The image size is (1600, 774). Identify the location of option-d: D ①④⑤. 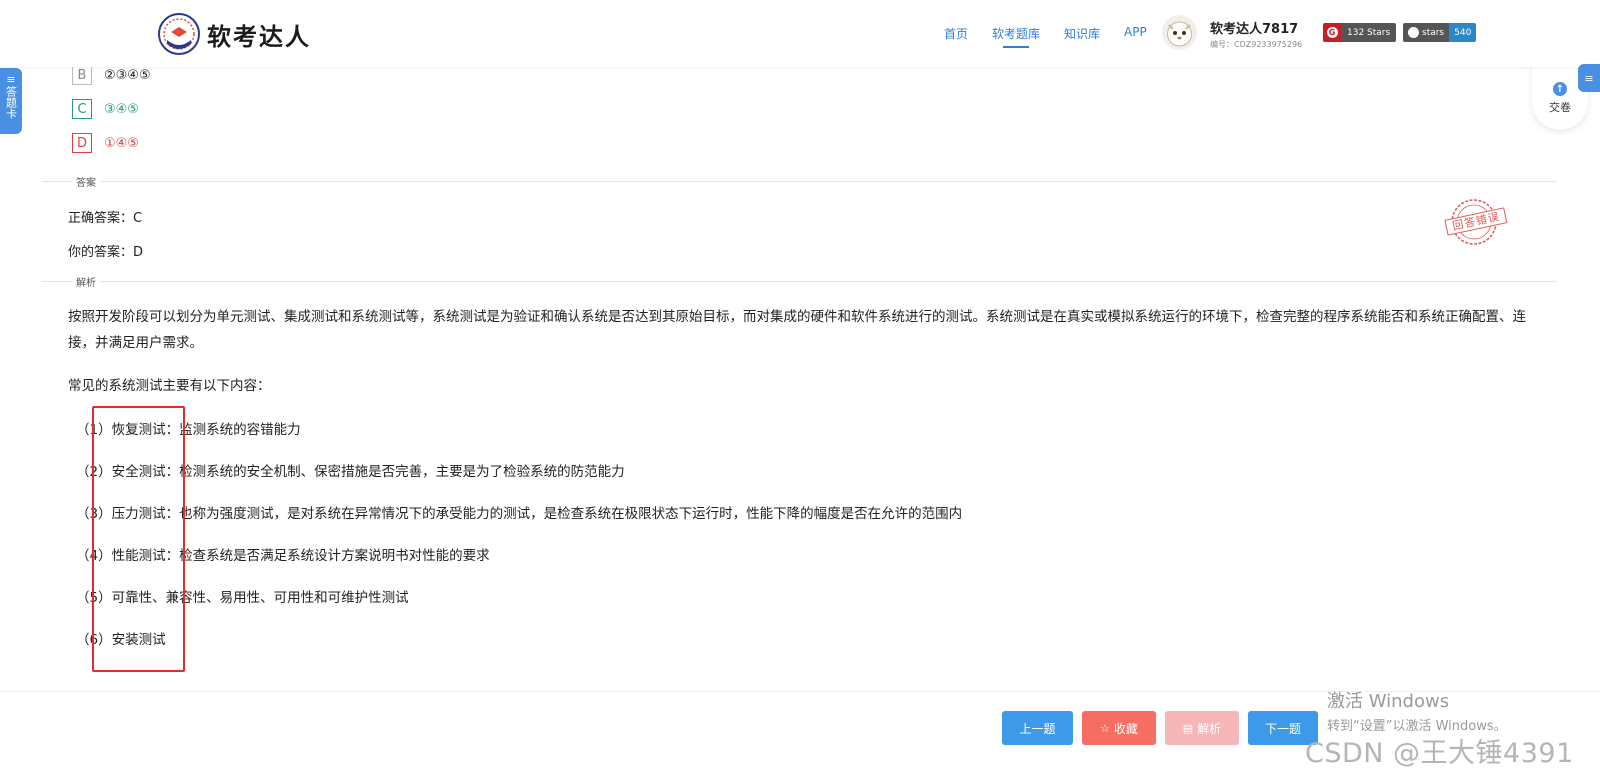
(105, 143).